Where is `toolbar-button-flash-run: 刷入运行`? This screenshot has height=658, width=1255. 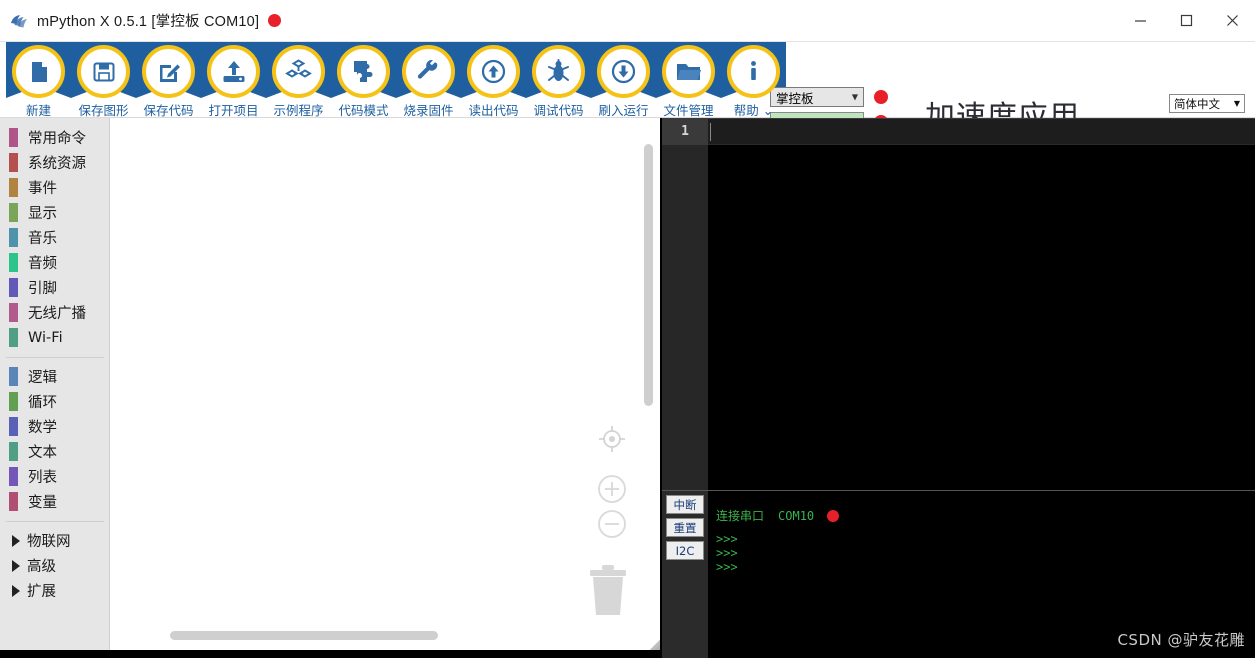 toolbar-button-flash-run: 刷入运行 is located at coordinates (623, 80).